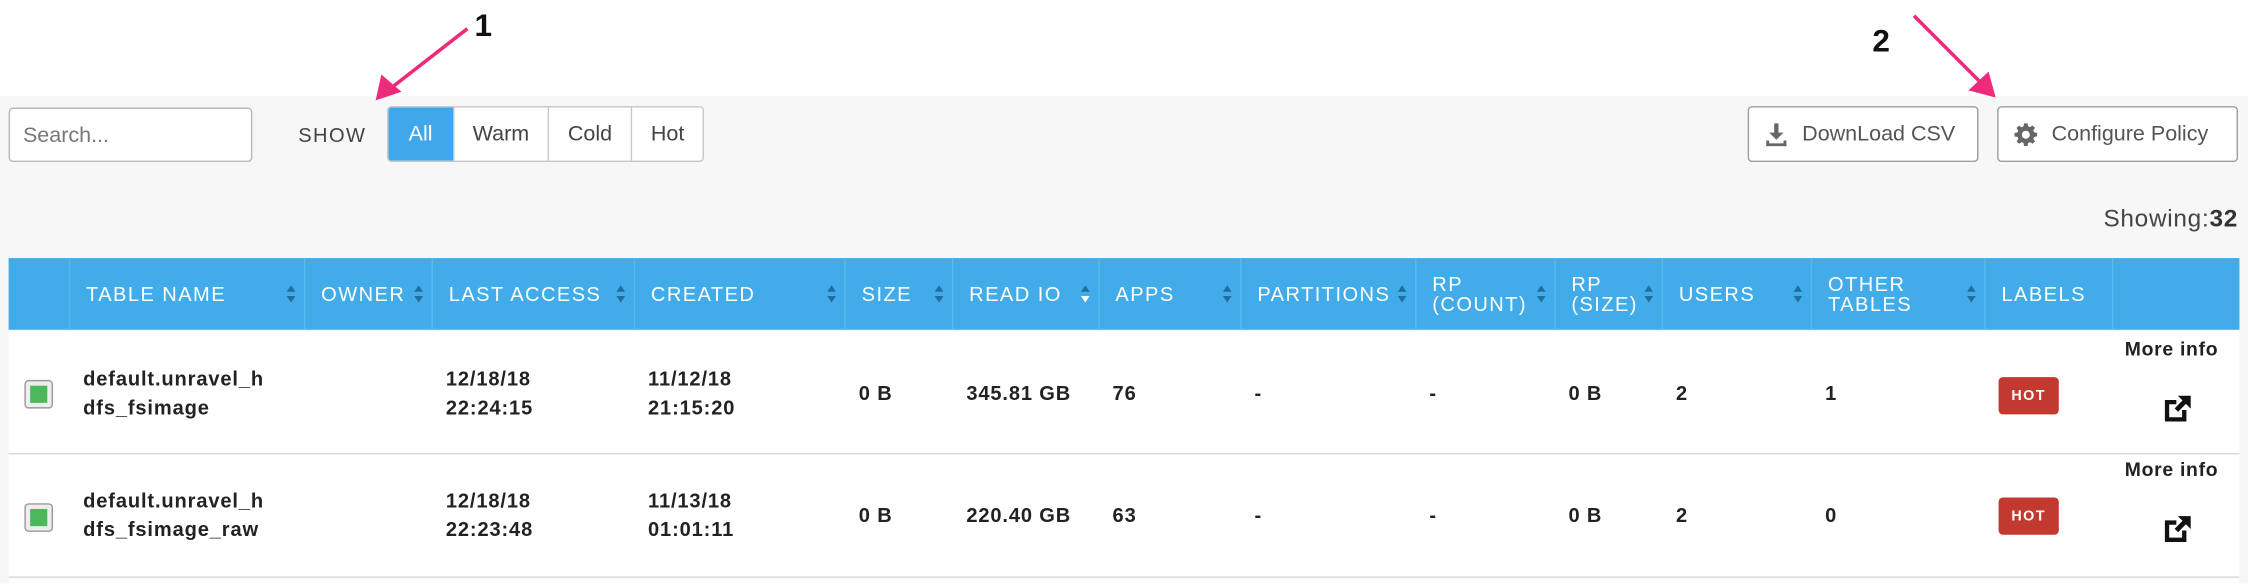  I want to click on read-io-cell: 220.40 GB, so click(1019, 515).